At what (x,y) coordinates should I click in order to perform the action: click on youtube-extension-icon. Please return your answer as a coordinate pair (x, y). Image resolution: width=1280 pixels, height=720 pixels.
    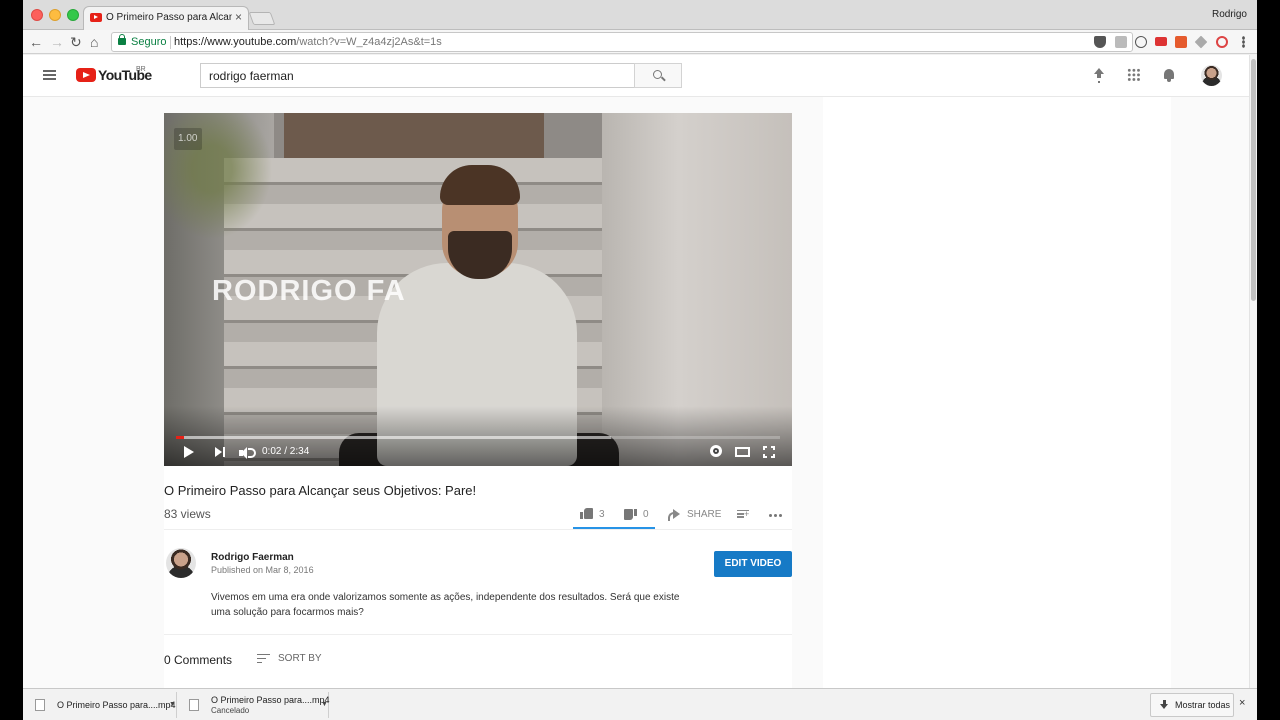
    Looking at the image, I should click on (1161, 41).